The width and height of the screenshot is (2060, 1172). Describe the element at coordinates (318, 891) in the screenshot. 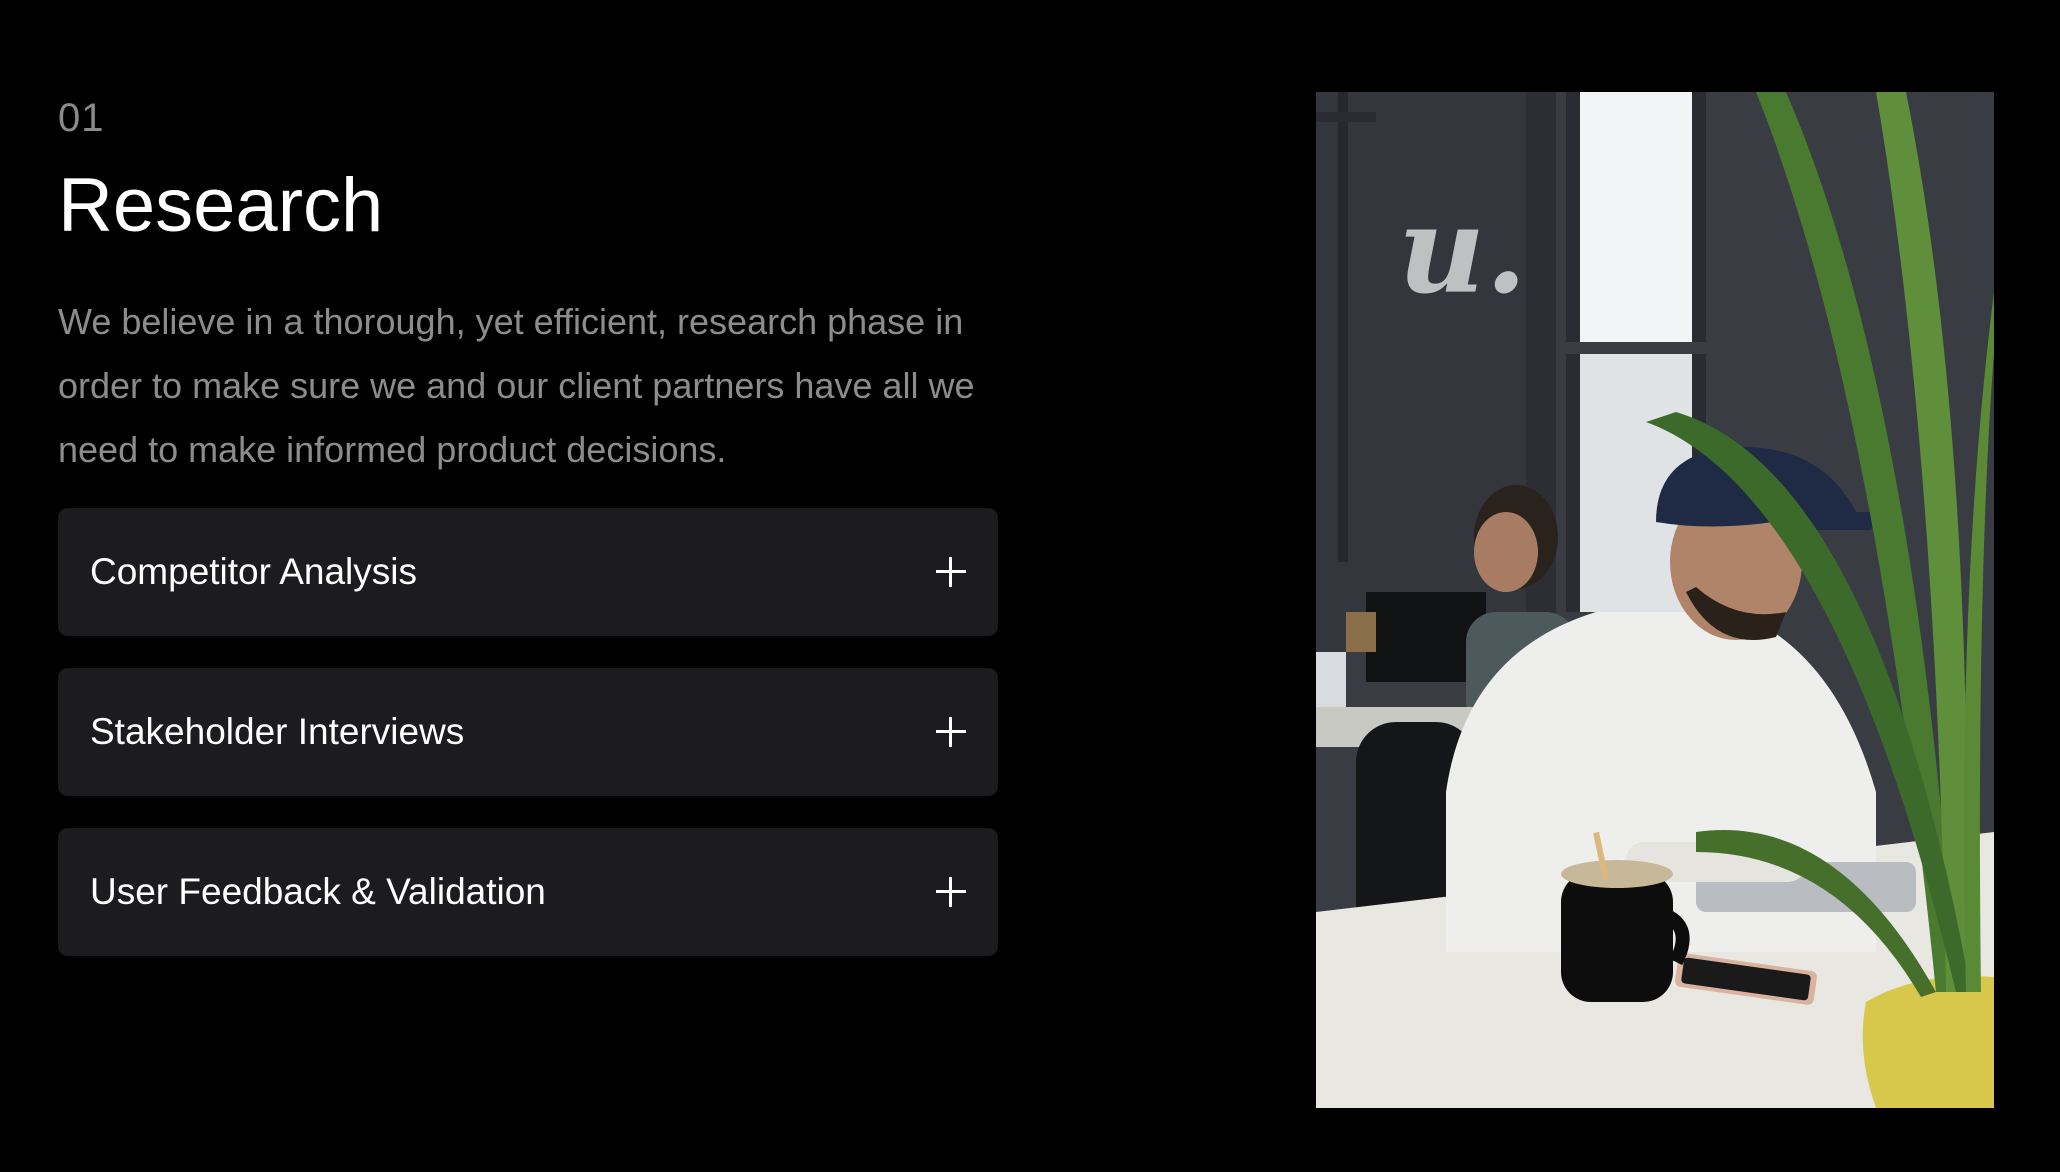

I see `accordion-label: User Feedback & Validation` at that location.